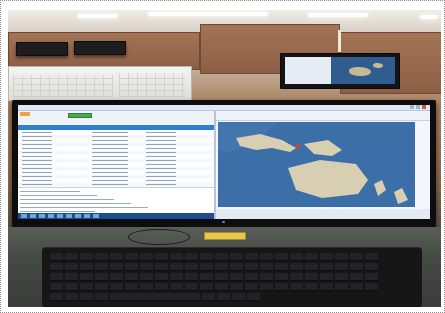 The height and width of the screenshot is (313, 445). What do you see at coordinates (424, 107) in the screenshot?
I see `close-icon` at bounding box center [424, 107].